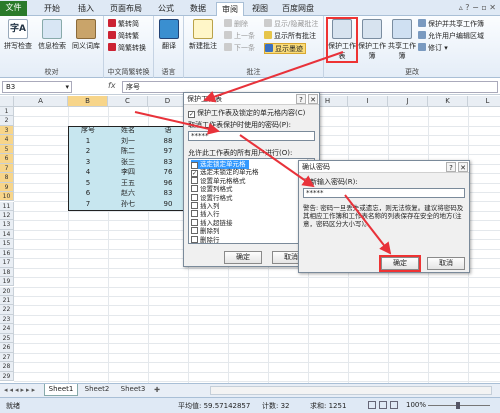 The image size is (500, 413). Describe the element at coordinates (166, 9) in the screenshot. I see `tab-formulas: 公式` at that location.